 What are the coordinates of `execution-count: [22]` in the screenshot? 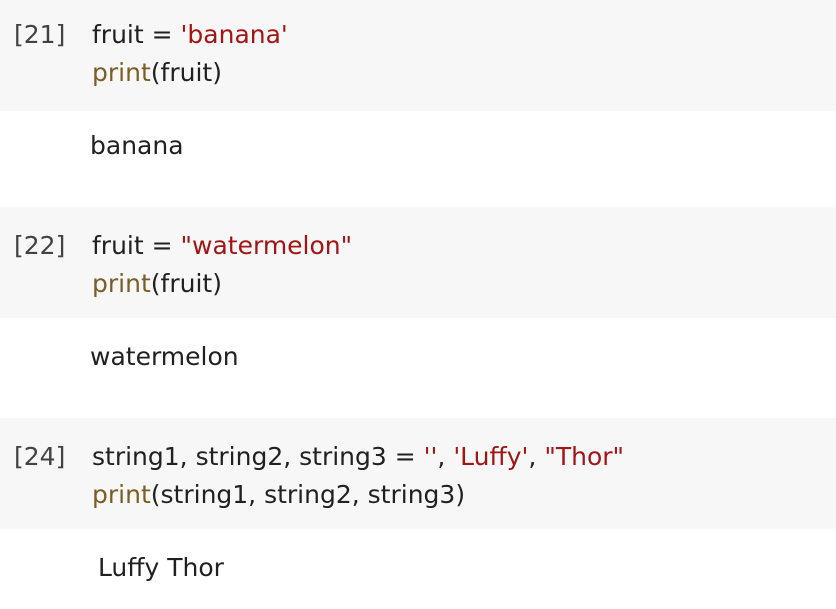 It's located at (40, 245).